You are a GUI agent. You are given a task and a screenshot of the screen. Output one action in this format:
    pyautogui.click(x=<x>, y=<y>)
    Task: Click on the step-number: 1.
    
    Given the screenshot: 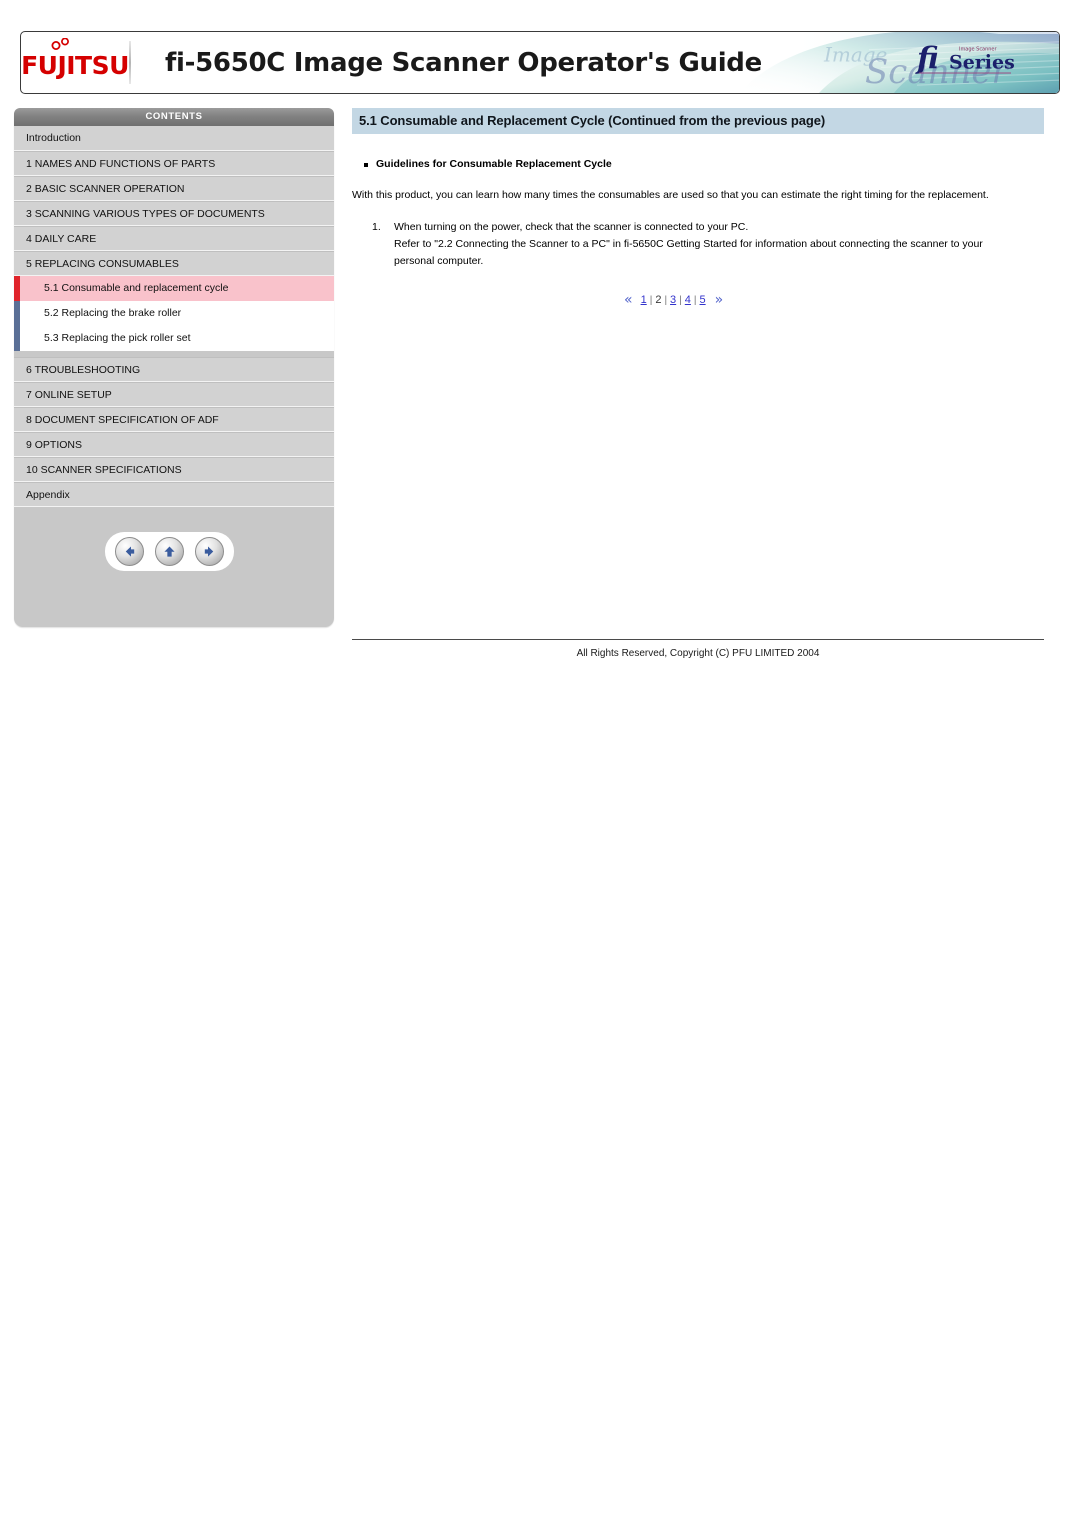 What is the action you would take?
    pyautogui.click(x=376, y=227)
    